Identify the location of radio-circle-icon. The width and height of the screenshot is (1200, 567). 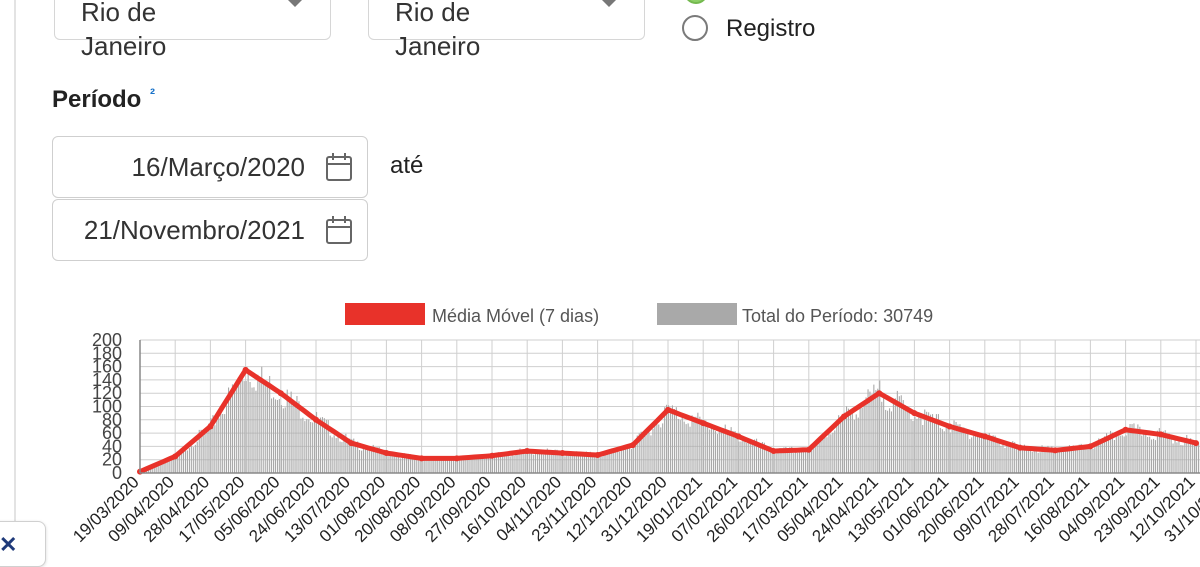
(695, 28).